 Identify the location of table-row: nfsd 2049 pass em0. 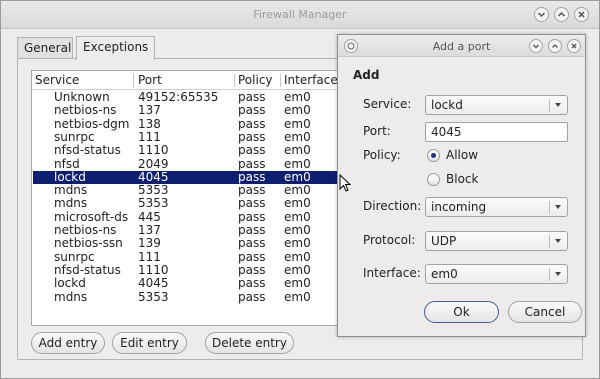
(192, 163).